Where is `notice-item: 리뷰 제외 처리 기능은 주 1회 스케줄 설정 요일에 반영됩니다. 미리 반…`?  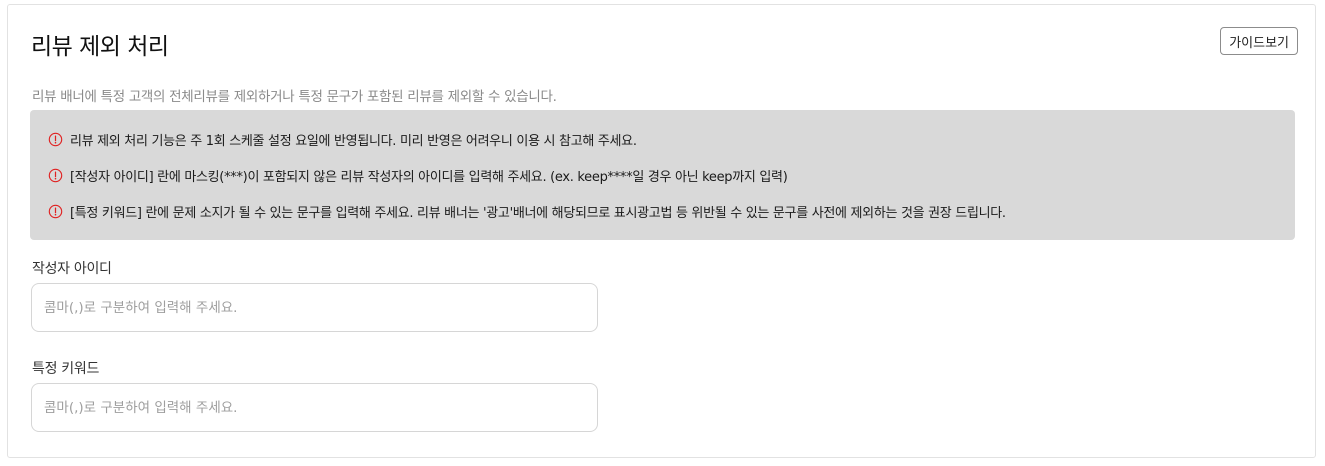
notice-item: 리뷰 제외 처리 기능은 주 1회 스케줄 설정 요일에 반영됩니다. 미리 반… is located at coordinates (342, 139).